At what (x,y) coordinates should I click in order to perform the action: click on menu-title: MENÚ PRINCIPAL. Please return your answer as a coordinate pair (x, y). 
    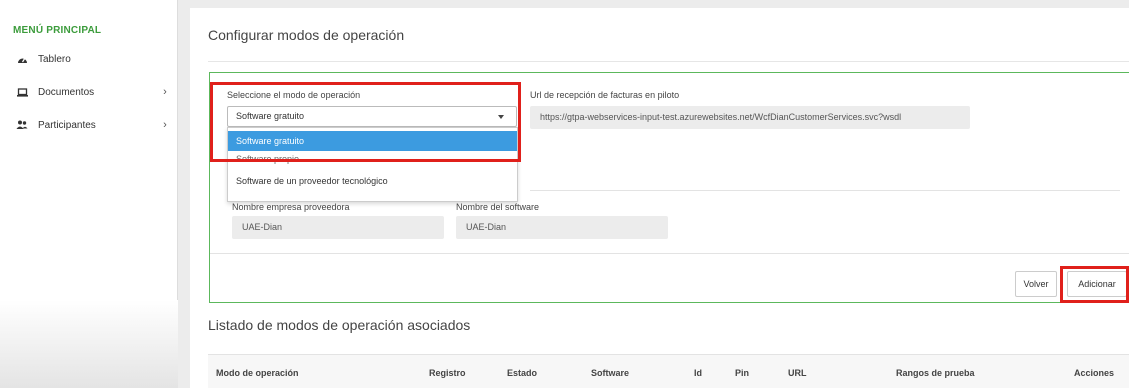
    Looking at the image, I should click on (57, 30).